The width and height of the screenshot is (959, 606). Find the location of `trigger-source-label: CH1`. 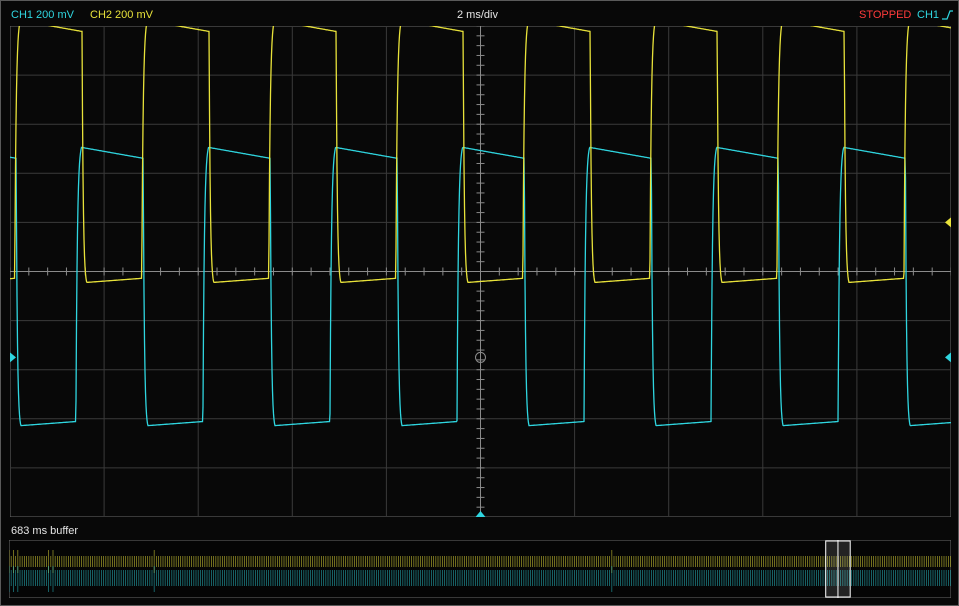

trigger-source-label: CH1 is located at coordinates (928, 15).